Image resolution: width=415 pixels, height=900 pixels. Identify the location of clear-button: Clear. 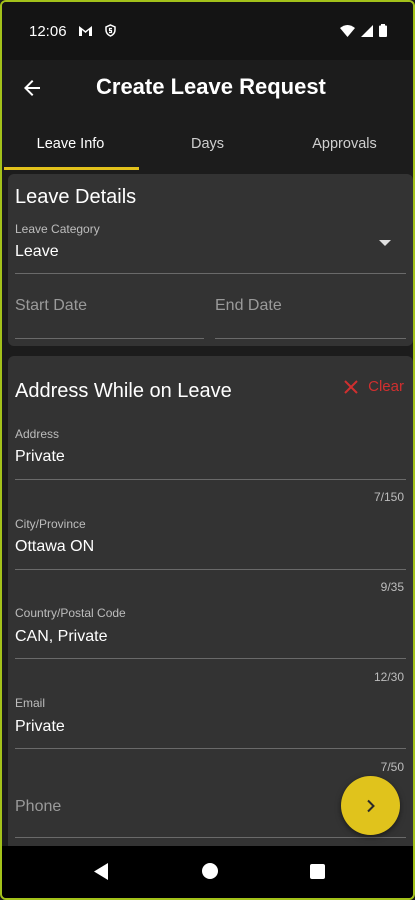
(374, 386).